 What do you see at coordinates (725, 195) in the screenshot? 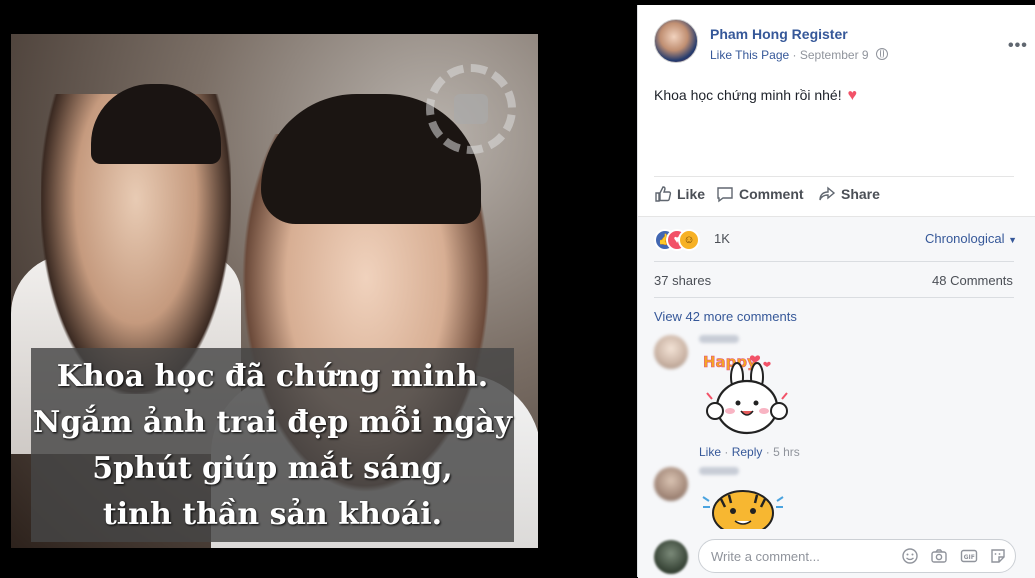
I see `comment-icon` at bounding box center [725, 195].